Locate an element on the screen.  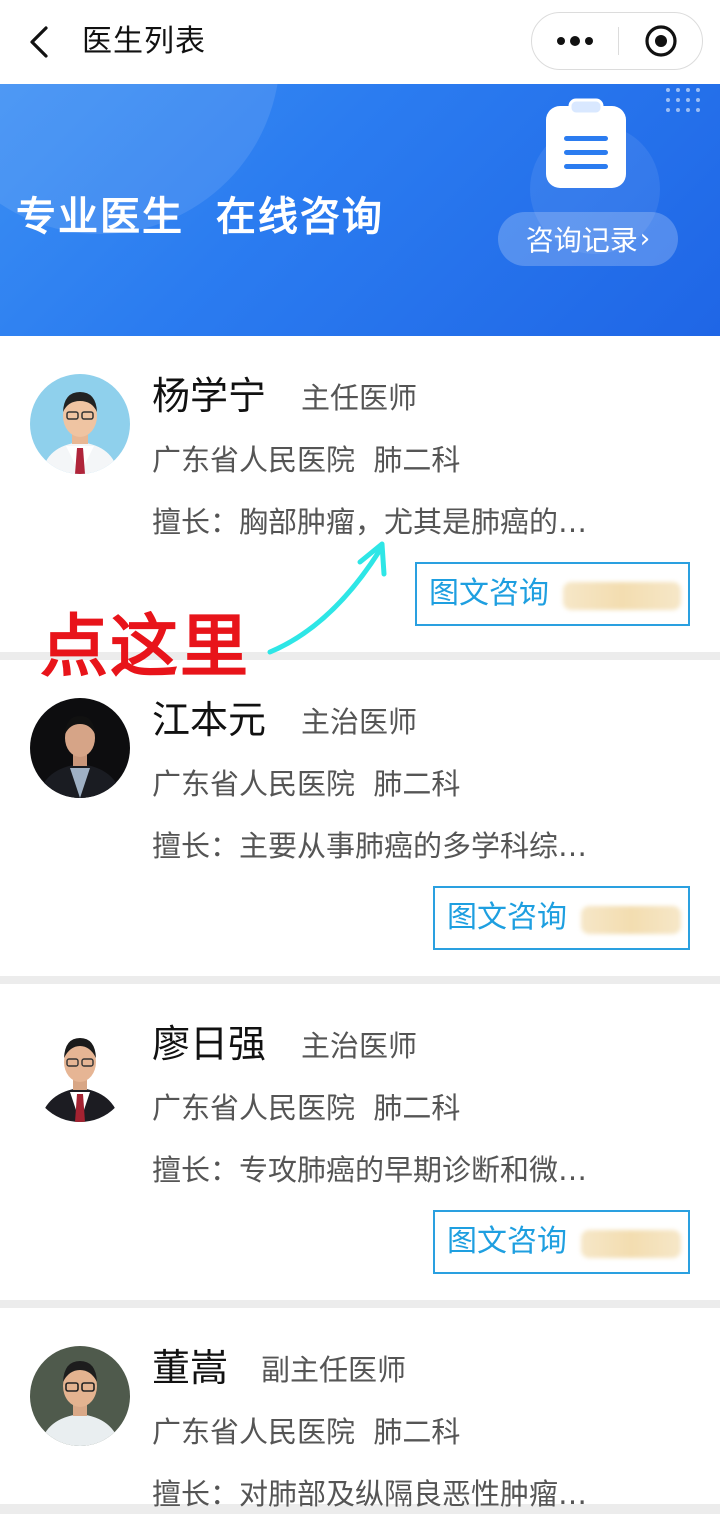
clipboard-icon is located at coordinates (586, 144).